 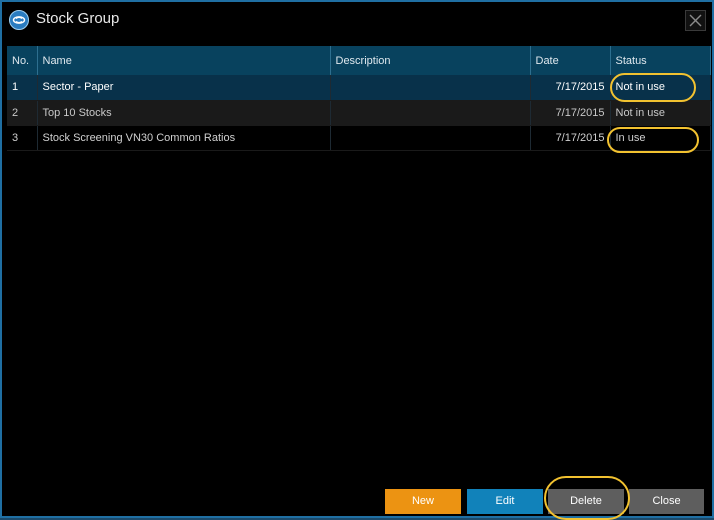 I want to click on cell-name: Sector - Paper, so click(x=184, y=88).